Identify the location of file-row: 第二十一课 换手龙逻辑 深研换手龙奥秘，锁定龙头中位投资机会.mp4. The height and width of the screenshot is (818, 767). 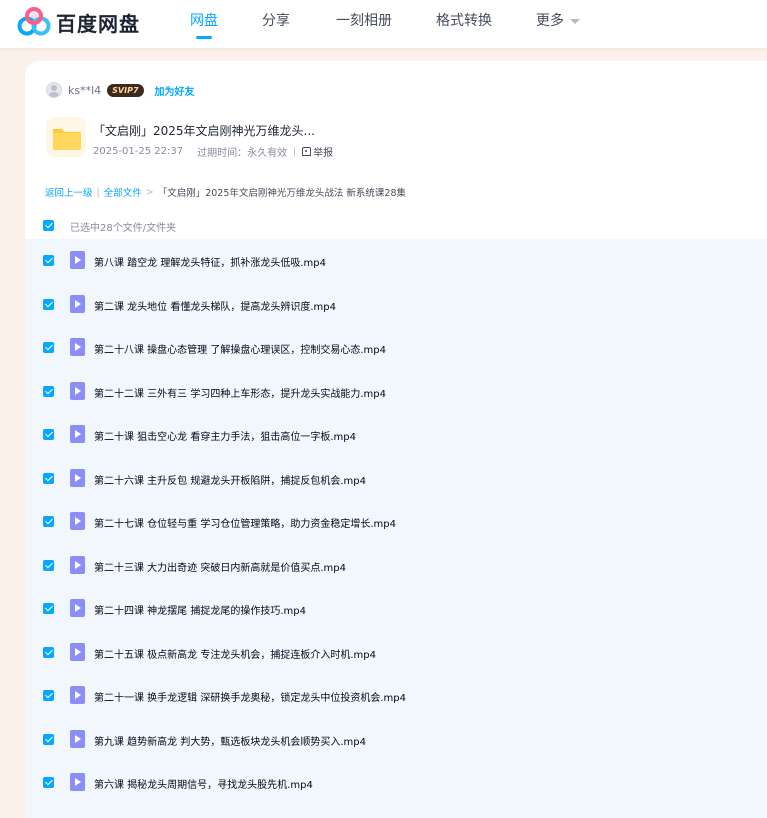
(396, 695).